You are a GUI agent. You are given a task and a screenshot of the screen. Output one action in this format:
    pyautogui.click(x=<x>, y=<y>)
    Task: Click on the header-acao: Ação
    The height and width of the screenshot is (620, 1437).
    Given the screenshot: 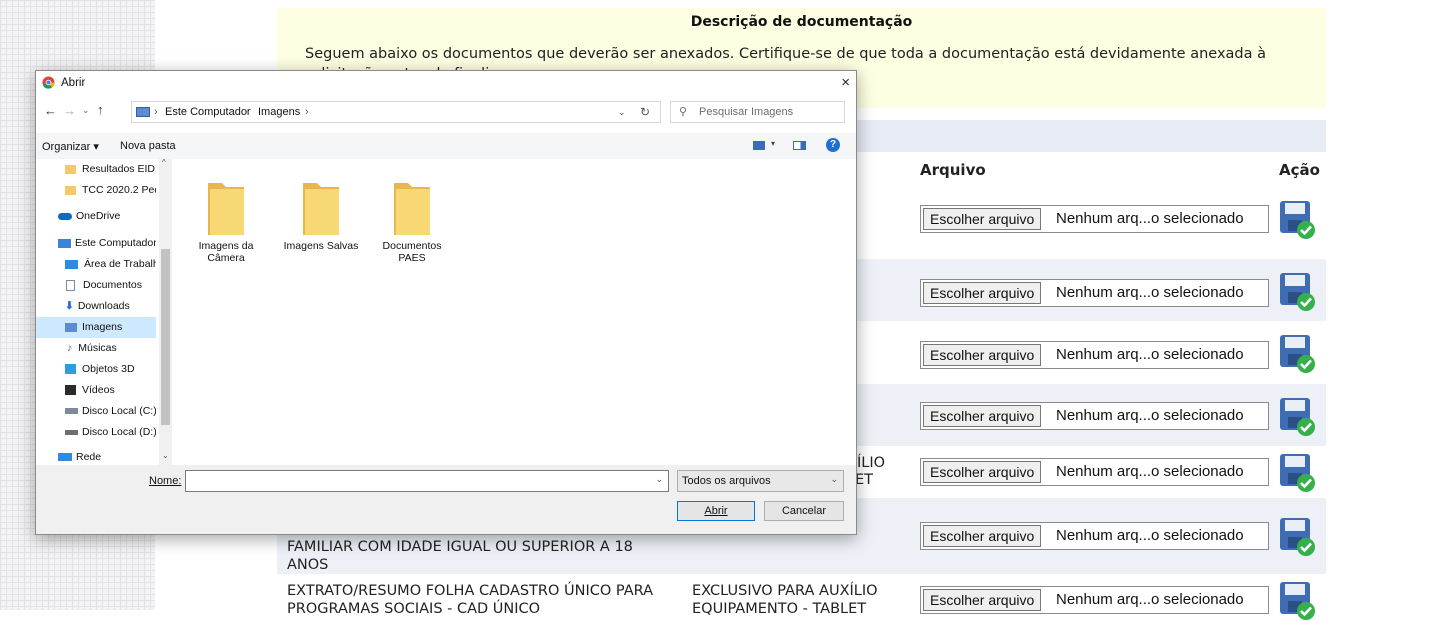 What is the action you would take?
    pyautogui.click(x=1299, y=170)
    